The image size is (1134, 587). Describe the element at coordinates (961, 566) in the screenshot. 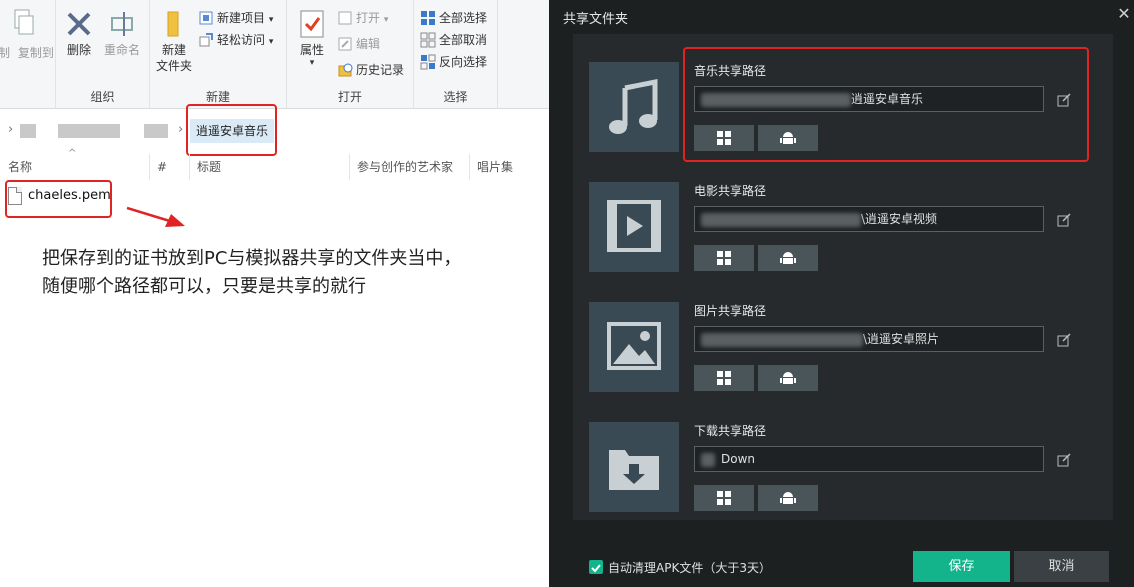

I see `save-button: 保存` at that location.